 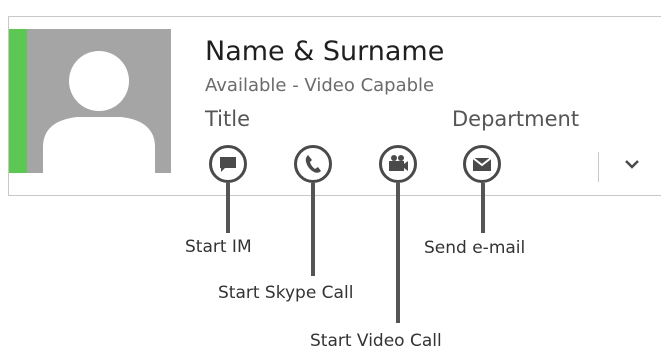 I want to click on person-silhouette-icon, so click(x=99, y=112).